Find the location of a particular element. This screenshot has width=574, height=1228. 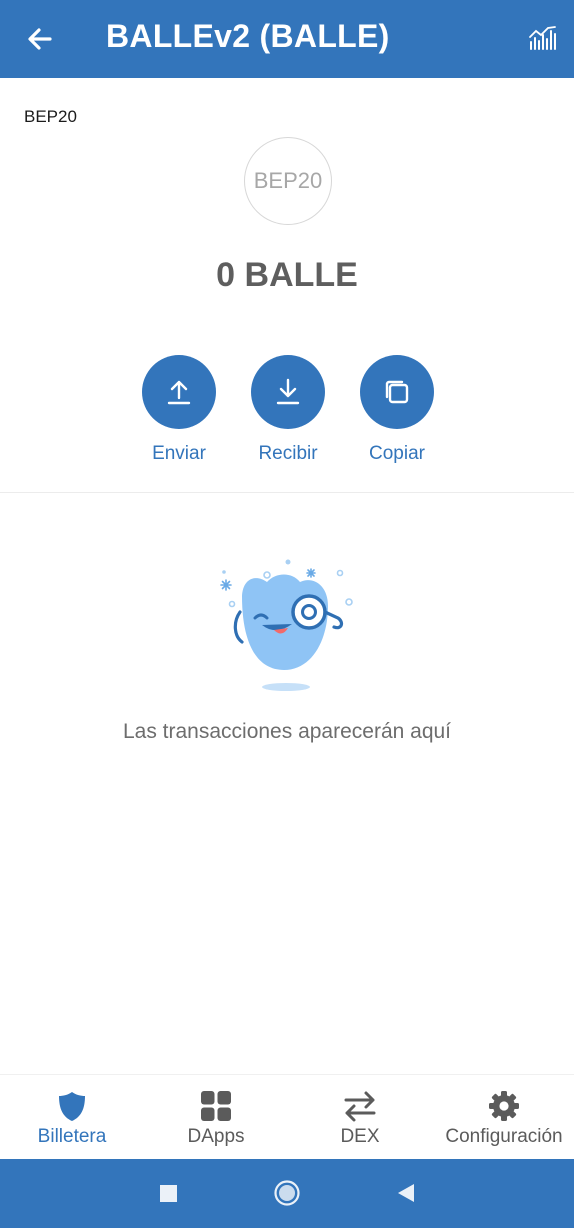

receive-circle is located at coordinates (288, 392).